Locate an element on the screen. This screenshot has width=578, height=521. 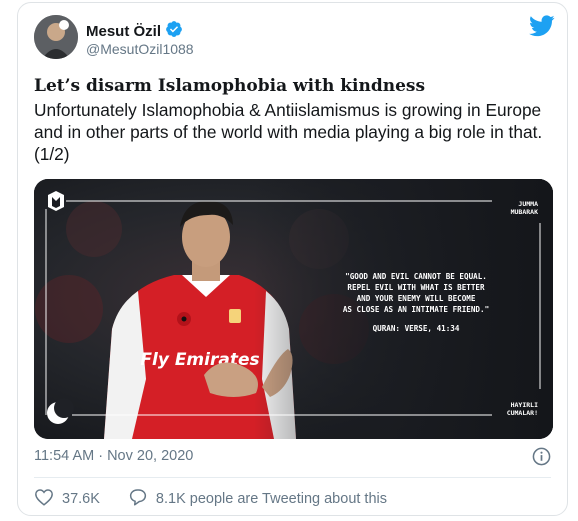
like-count: 37.6K is located at coordinates (81, 499).